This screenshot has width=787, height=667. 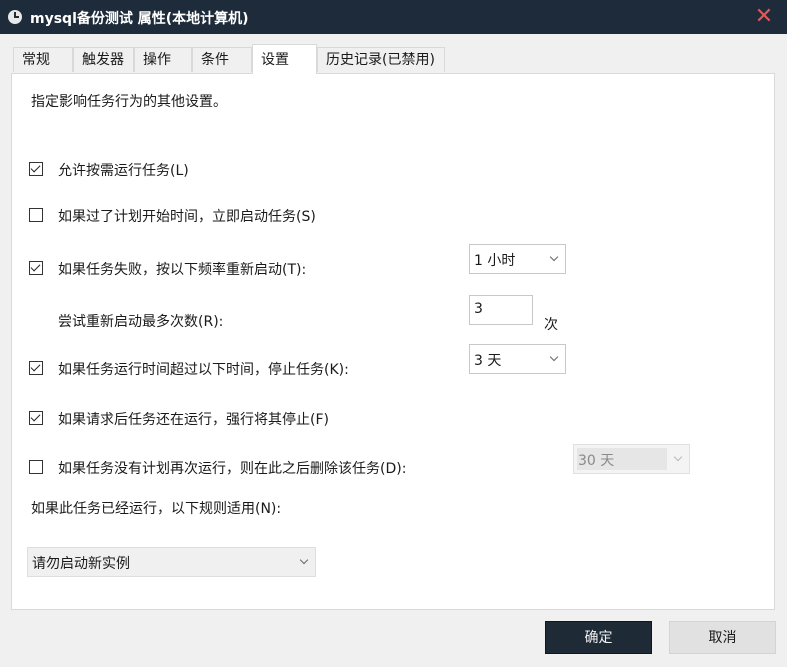 I want to click on settings-description: 指定影响任务行为的其他设置。, so click(x=129, y=102).